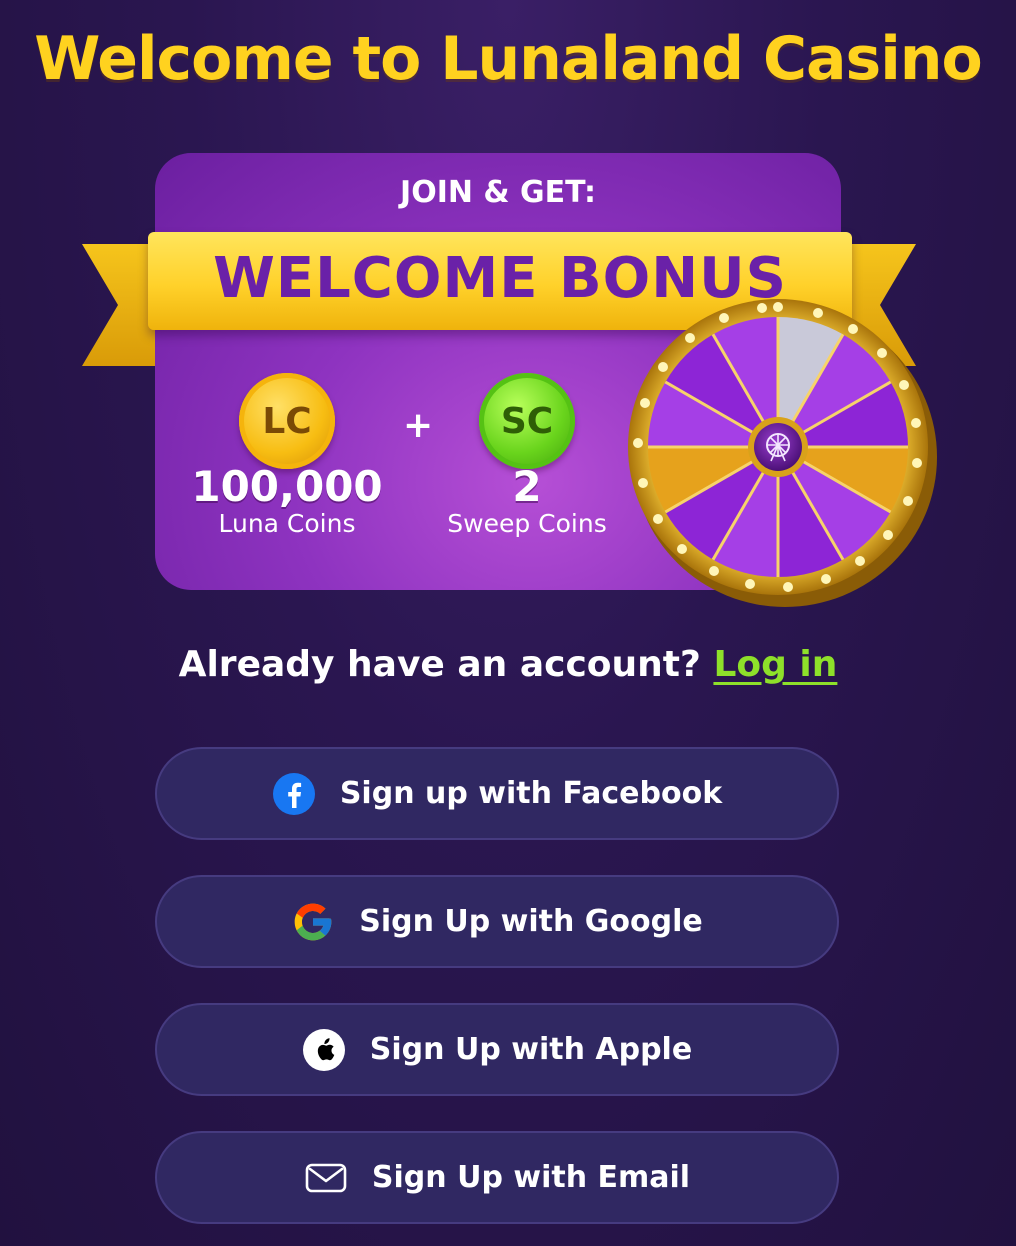 The image size is (1016, 1246). What do you see at coordinates (531, 1049) in the screenshot?
I see `signup-apple-label: Sign Up with Apple` at bounding box center [531, 1049].